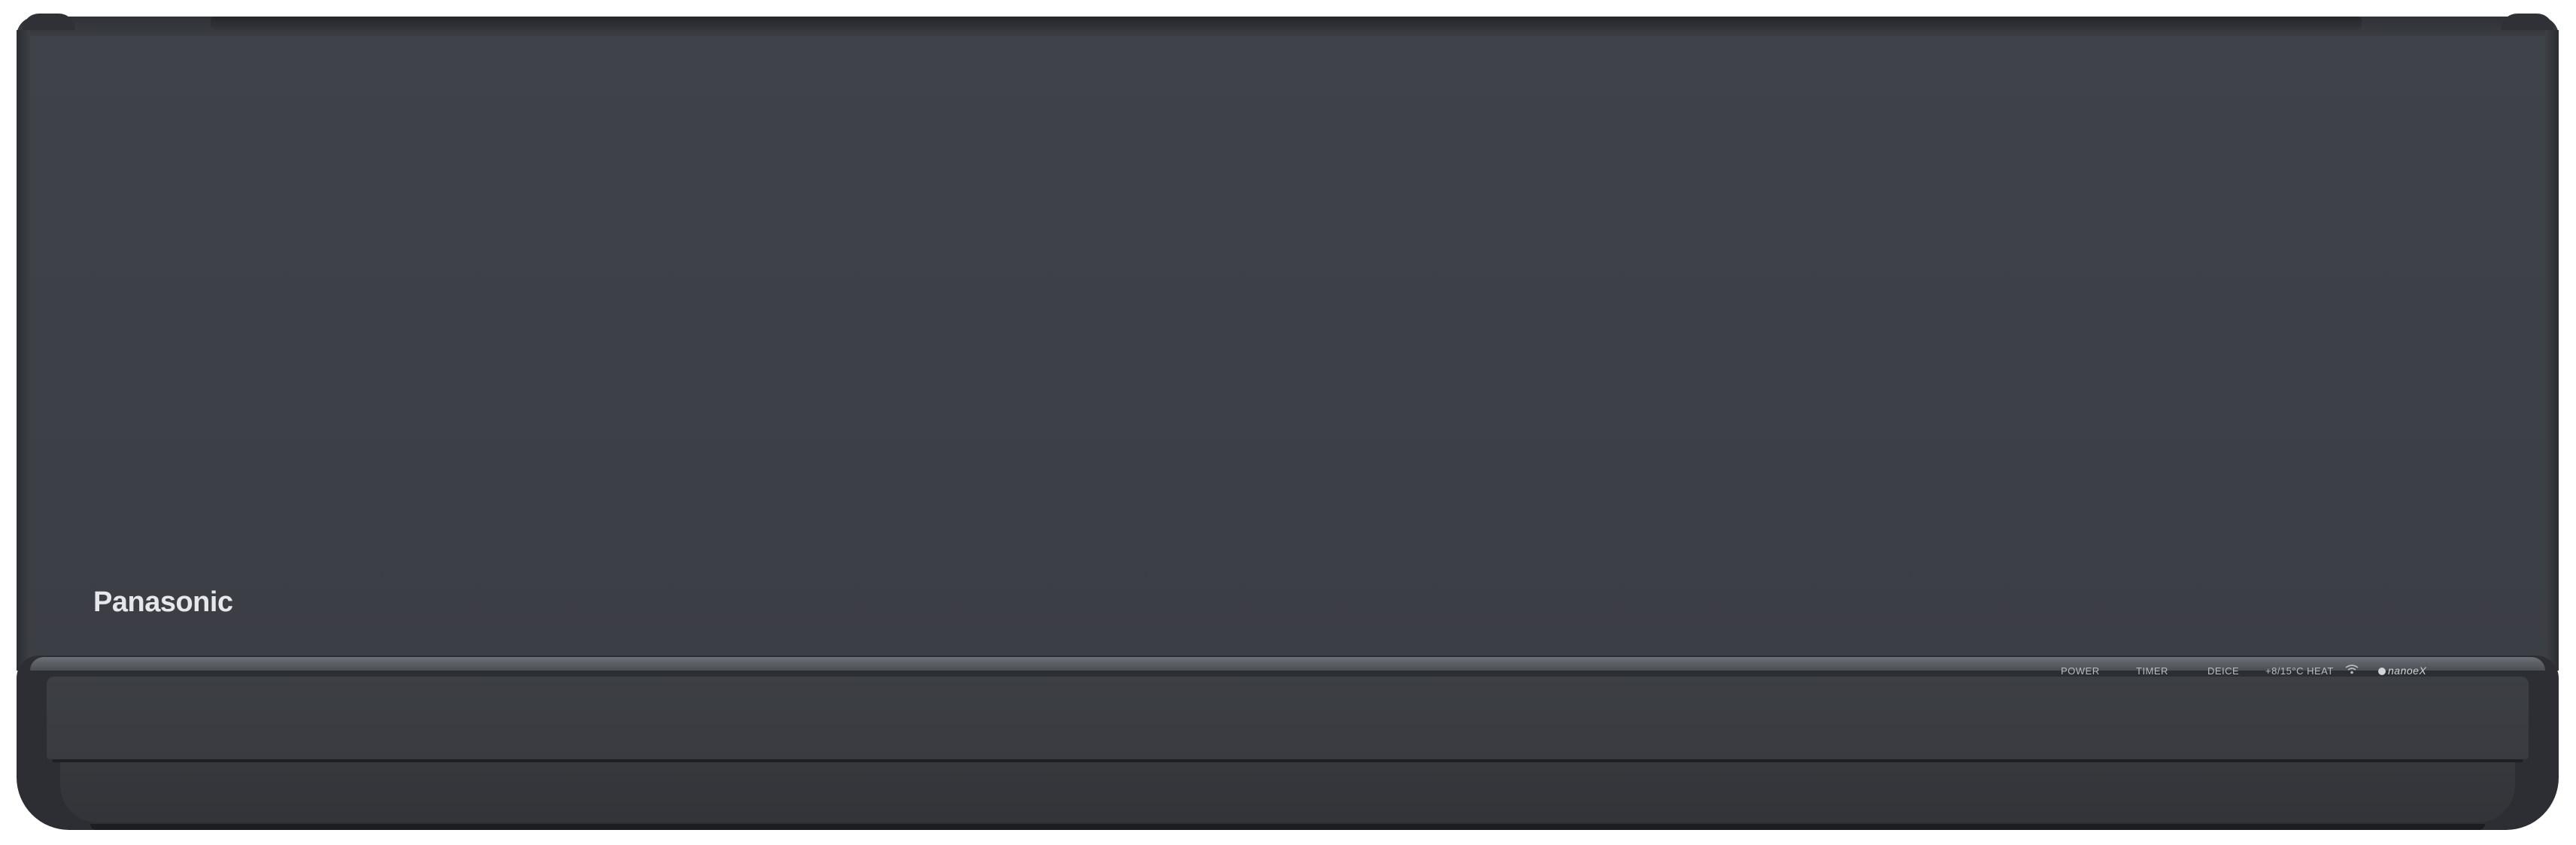 The height and width of the screenshot is (845, 2576). Describe the element at coordinates (2382, 671) in the screenshot. I see `nanoe-icon` at that location.